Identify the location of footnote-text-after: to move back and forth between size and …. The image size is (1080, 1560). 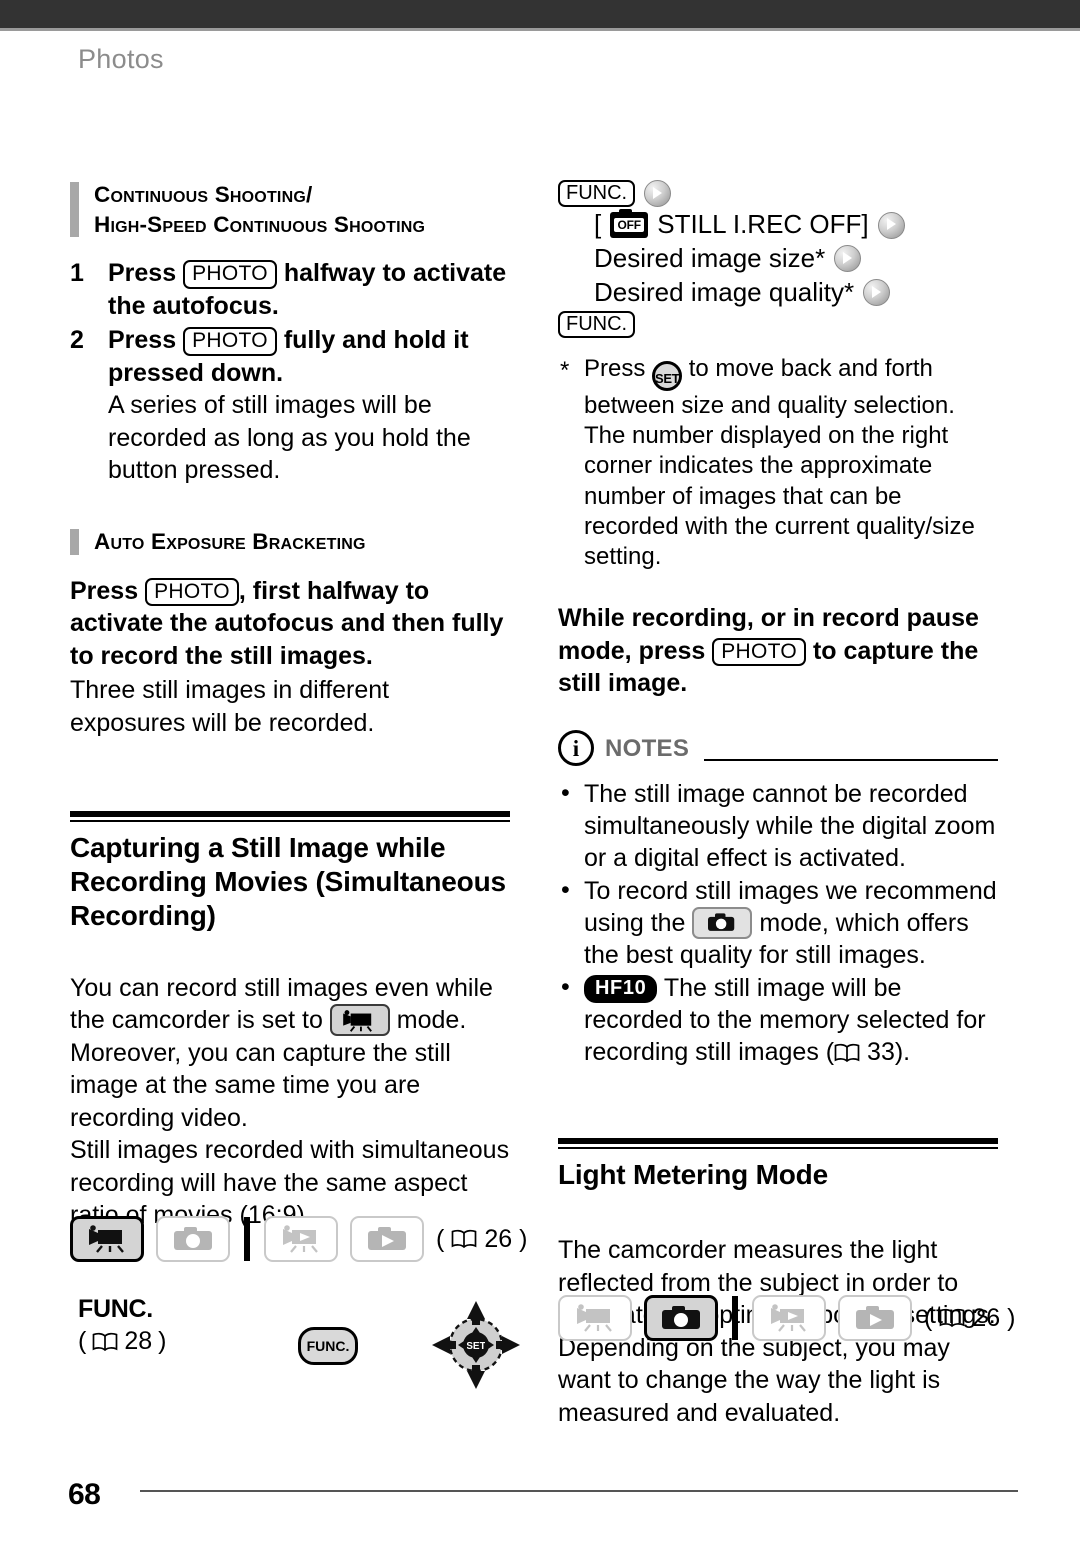
(779, 462).